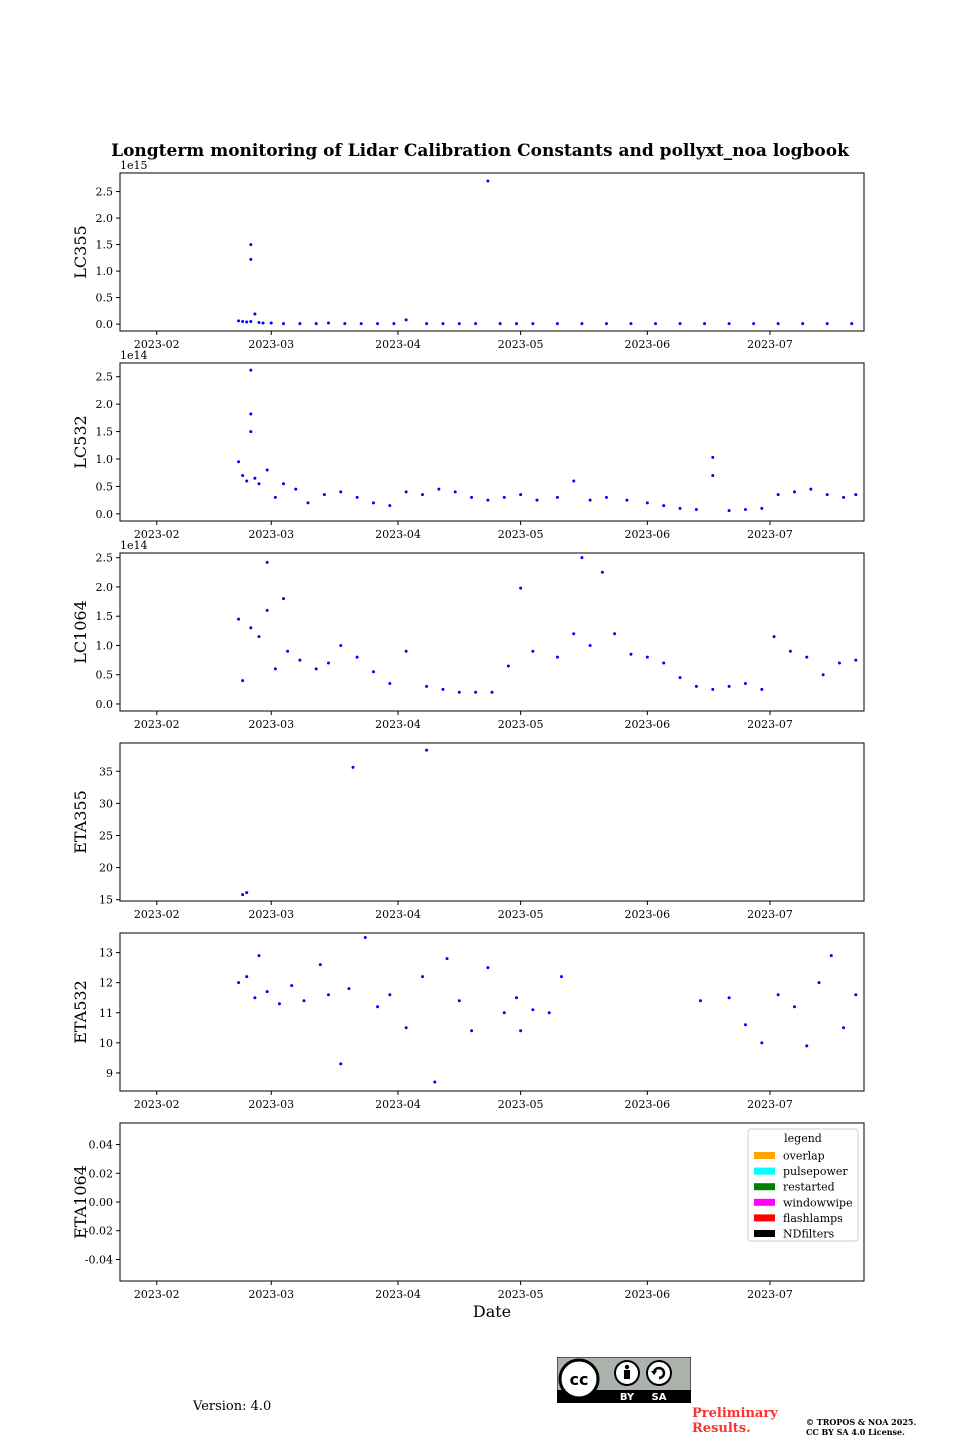 This screenshot has width=960, height=1440. Describe the element at coordinates (647, 1104) in the screenshot. I see `eta532-xtick-label: 2023-06` at that location.